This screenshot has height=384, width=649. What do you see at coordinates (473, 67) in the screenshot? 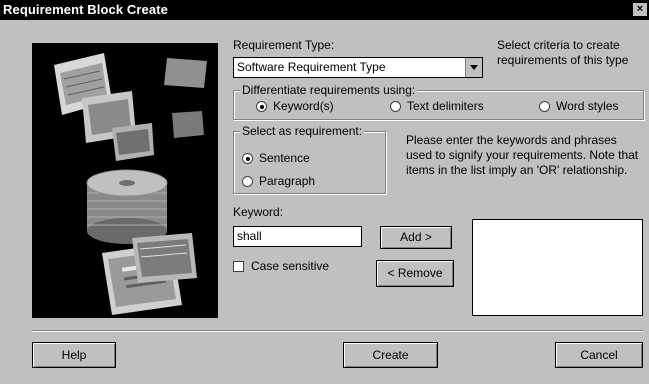
I see `chevron-down-icon` at bounding box center [473, 67].